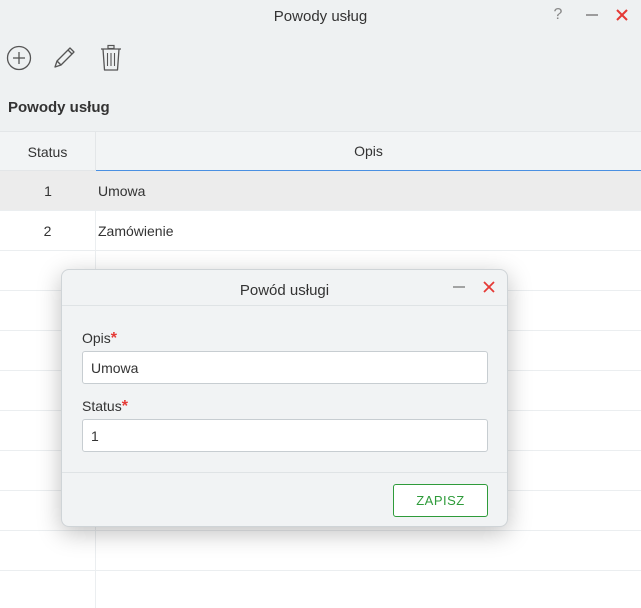  What do you see at coordinates (96, 338) in the screenshot?
I see `opis-label-text: Opis` at bounding box center [96, 338].